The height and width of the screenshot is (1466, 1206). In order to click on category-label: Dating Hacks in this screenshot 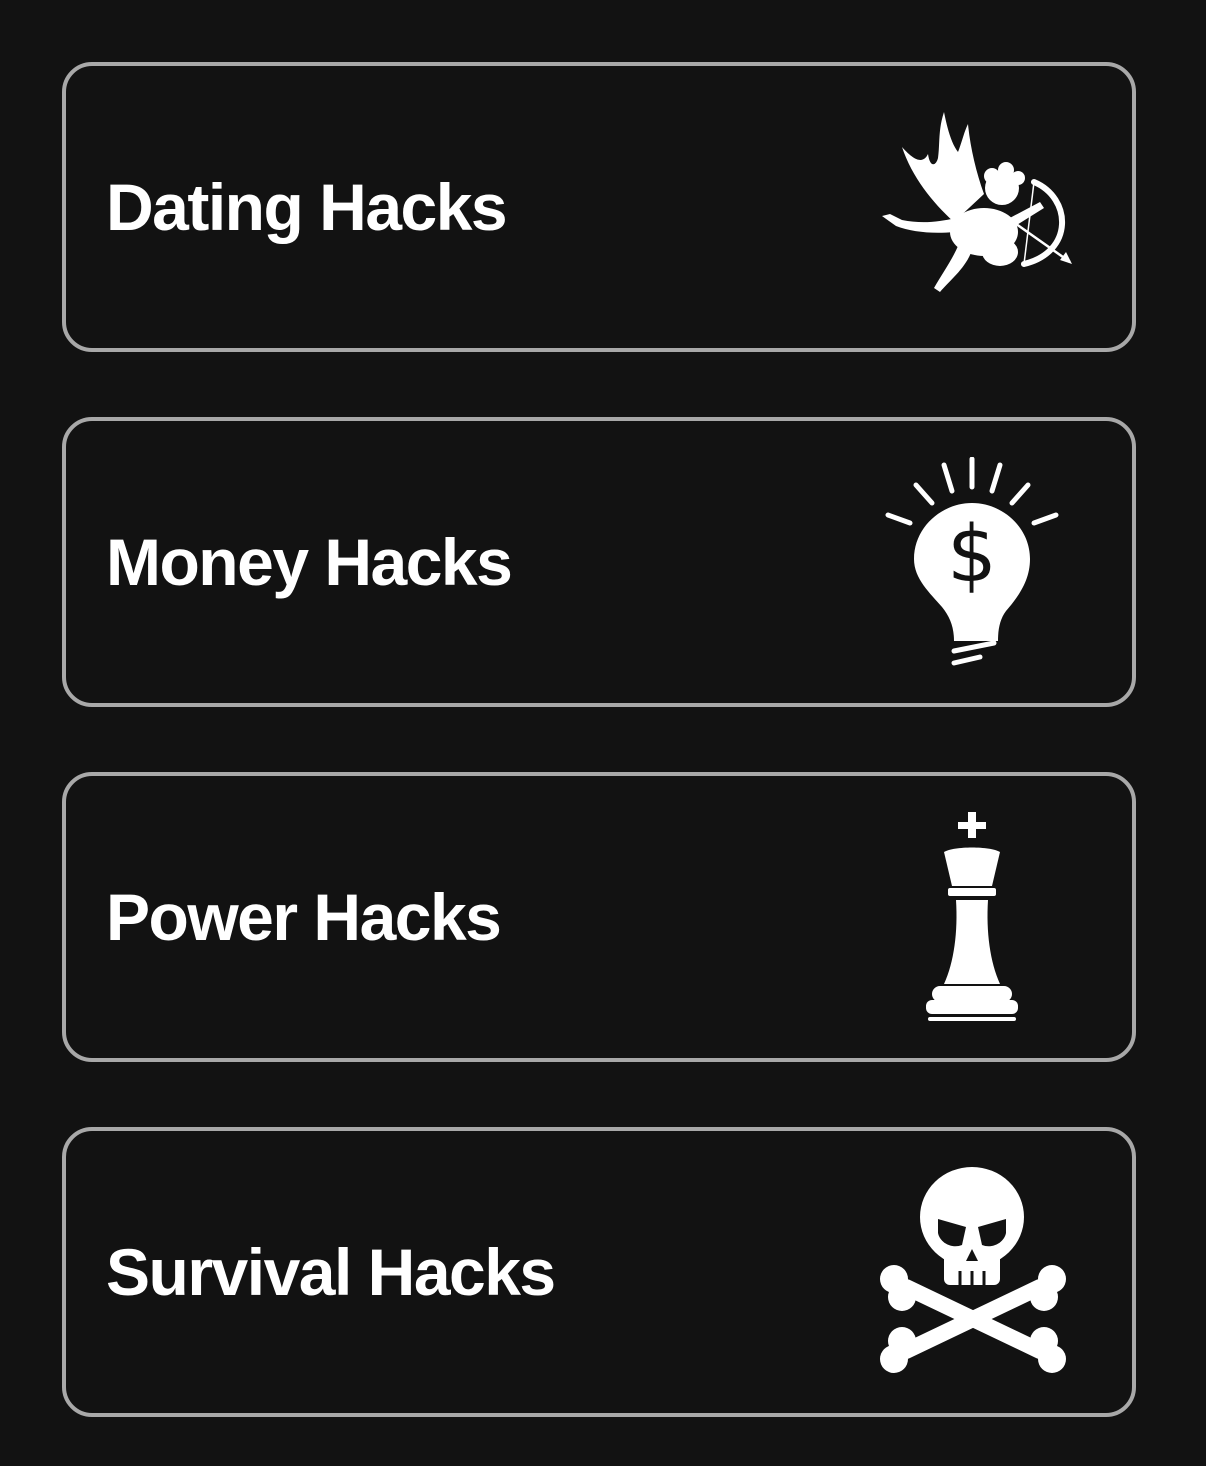, I will do `click(307, 207)`.